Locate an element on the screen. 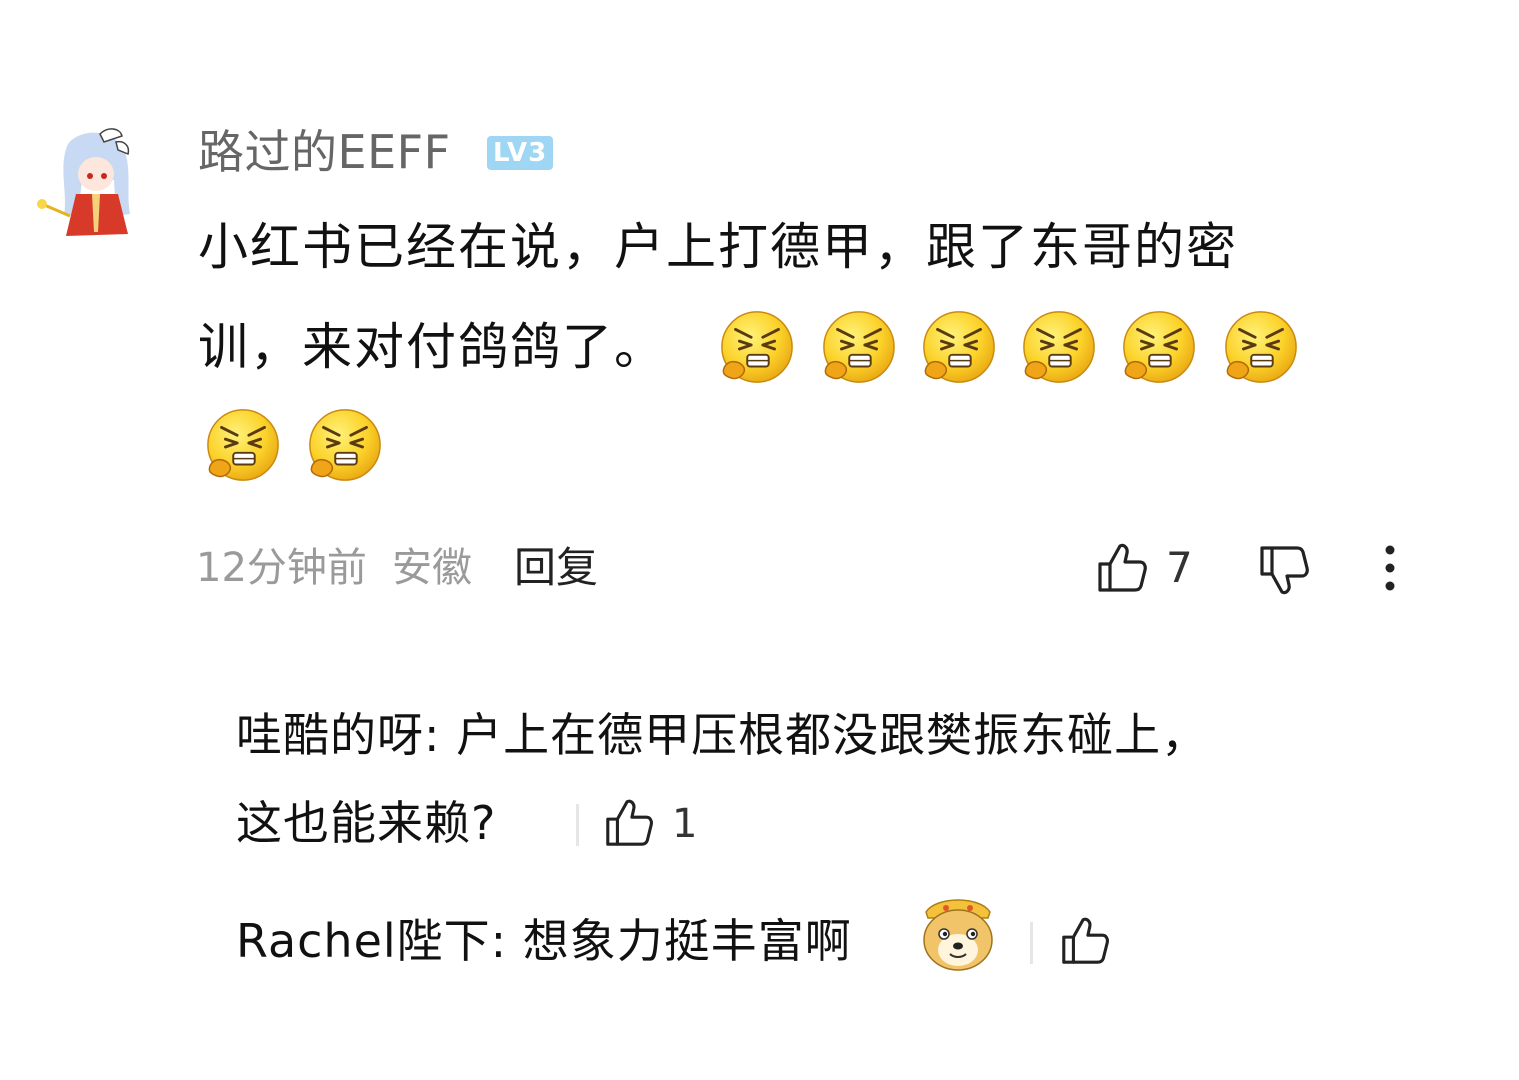 Image resolution: width=1519 pixels, height=1080 pixels. anime-girl-avatar-icon is located at coordinates (86, 183).